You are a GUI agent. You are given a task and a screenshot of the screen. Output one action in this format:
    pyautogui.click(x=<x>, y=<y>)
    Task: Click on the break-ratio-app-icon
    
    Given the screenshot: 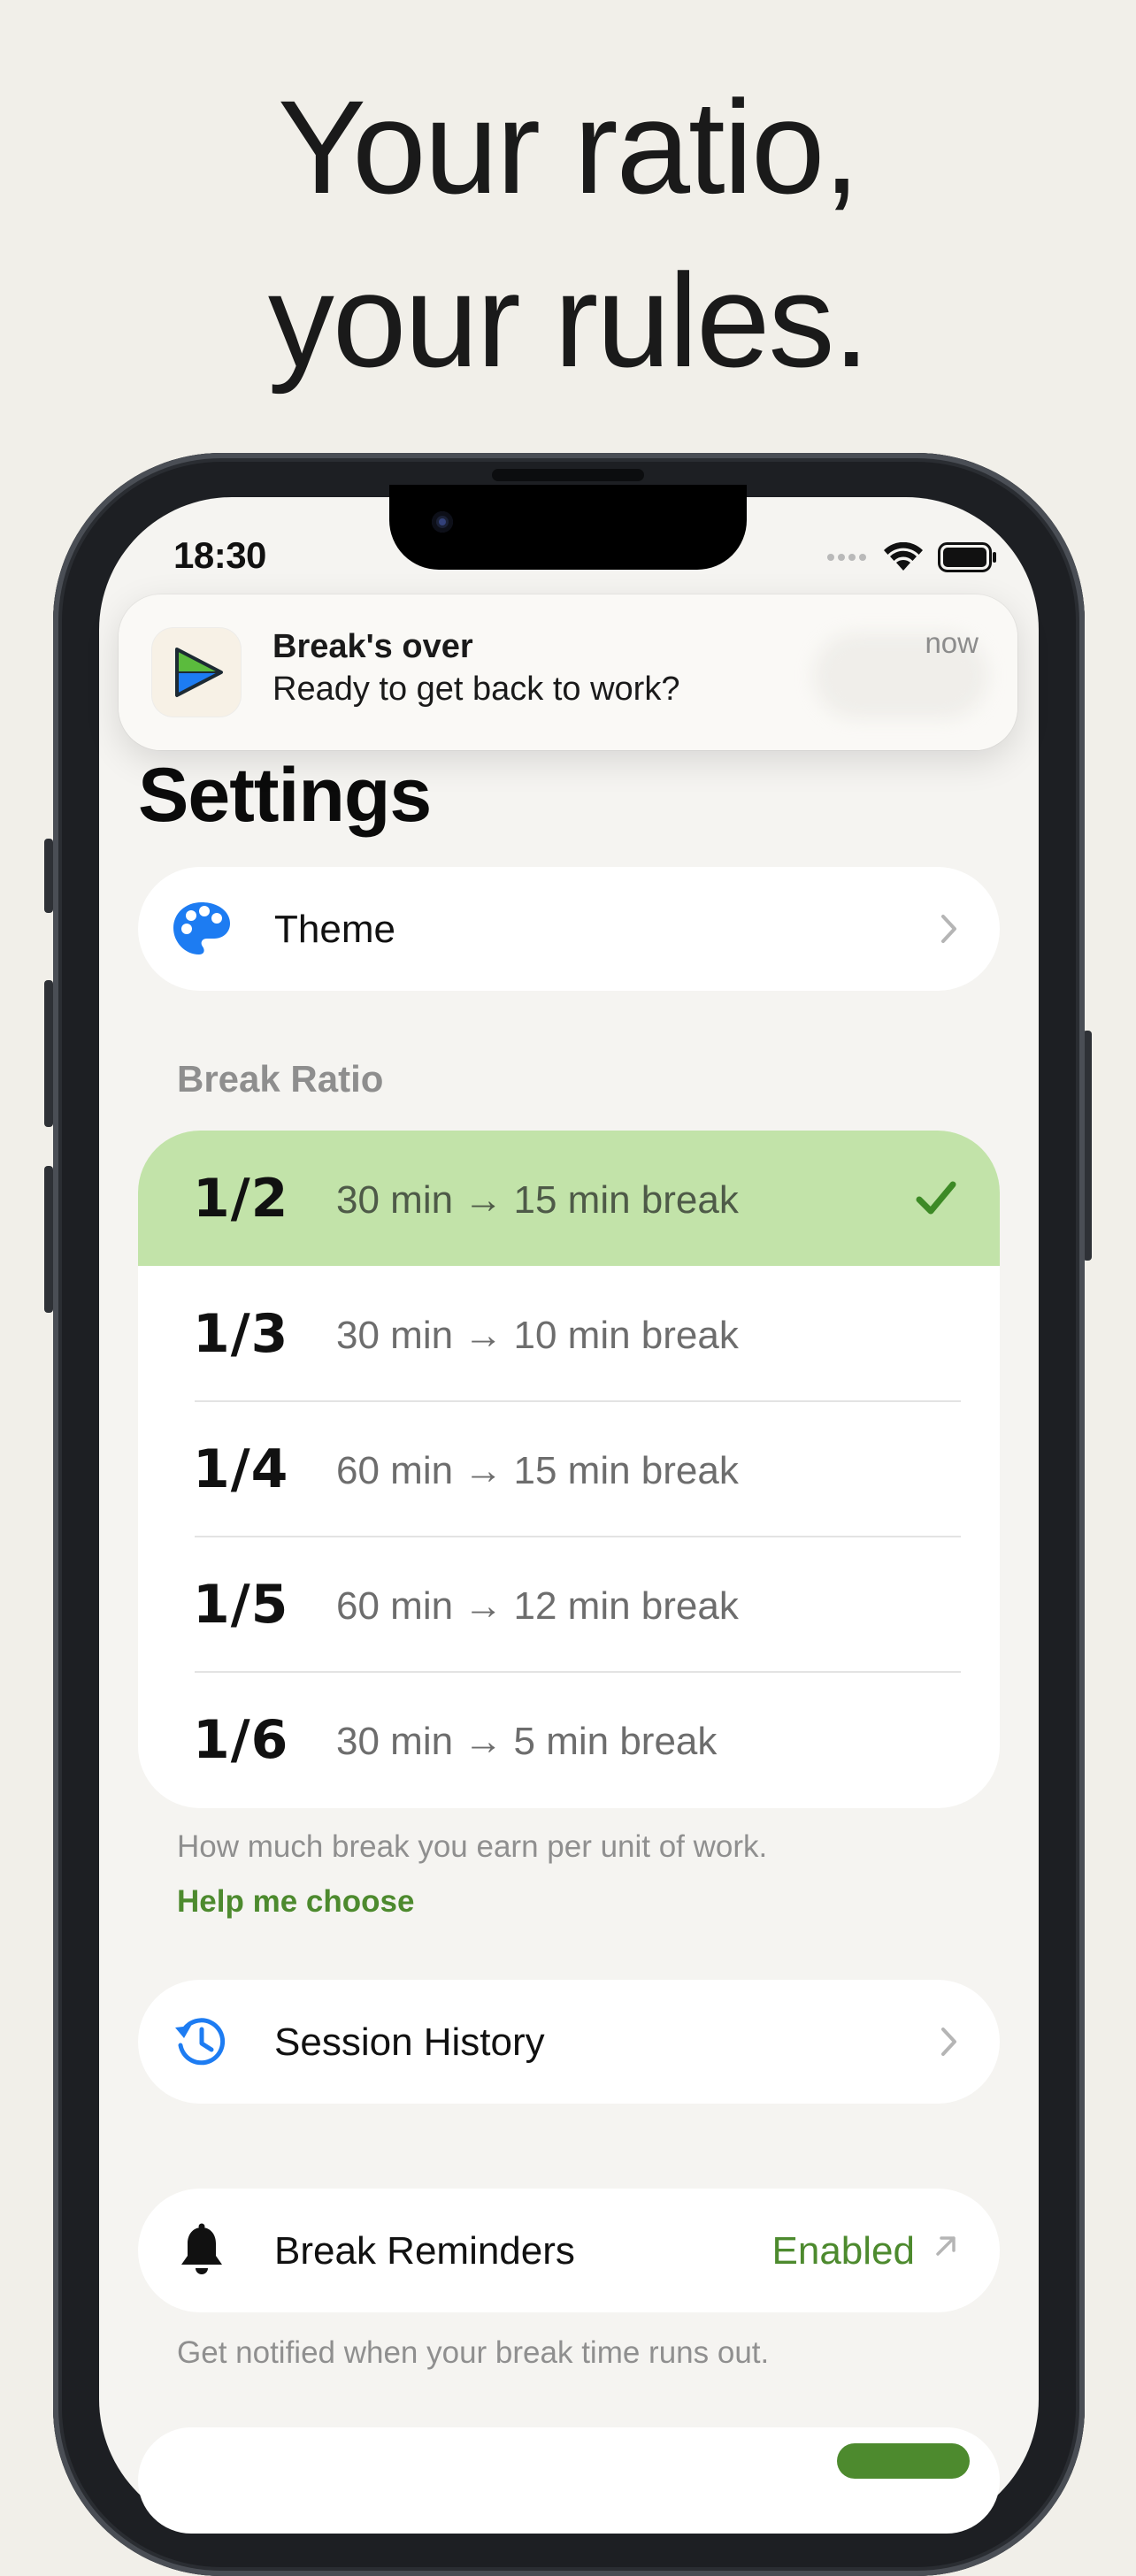 What is the action you would take?
    pyautogui.click(x=196, y=672)
    